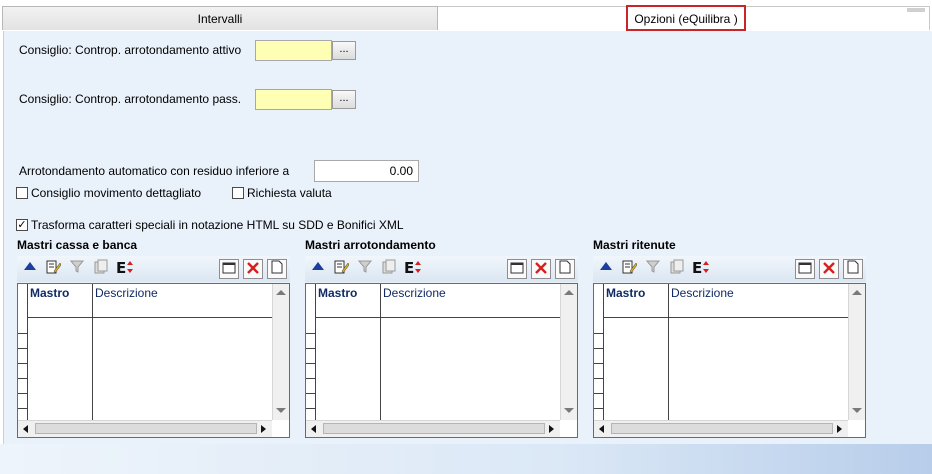 The width and height of the screenshot is (932, 474). What do you see at coordinates (466, 459) in the screenshot?
I see `bottom-bar` at bounding box center [466, 459].